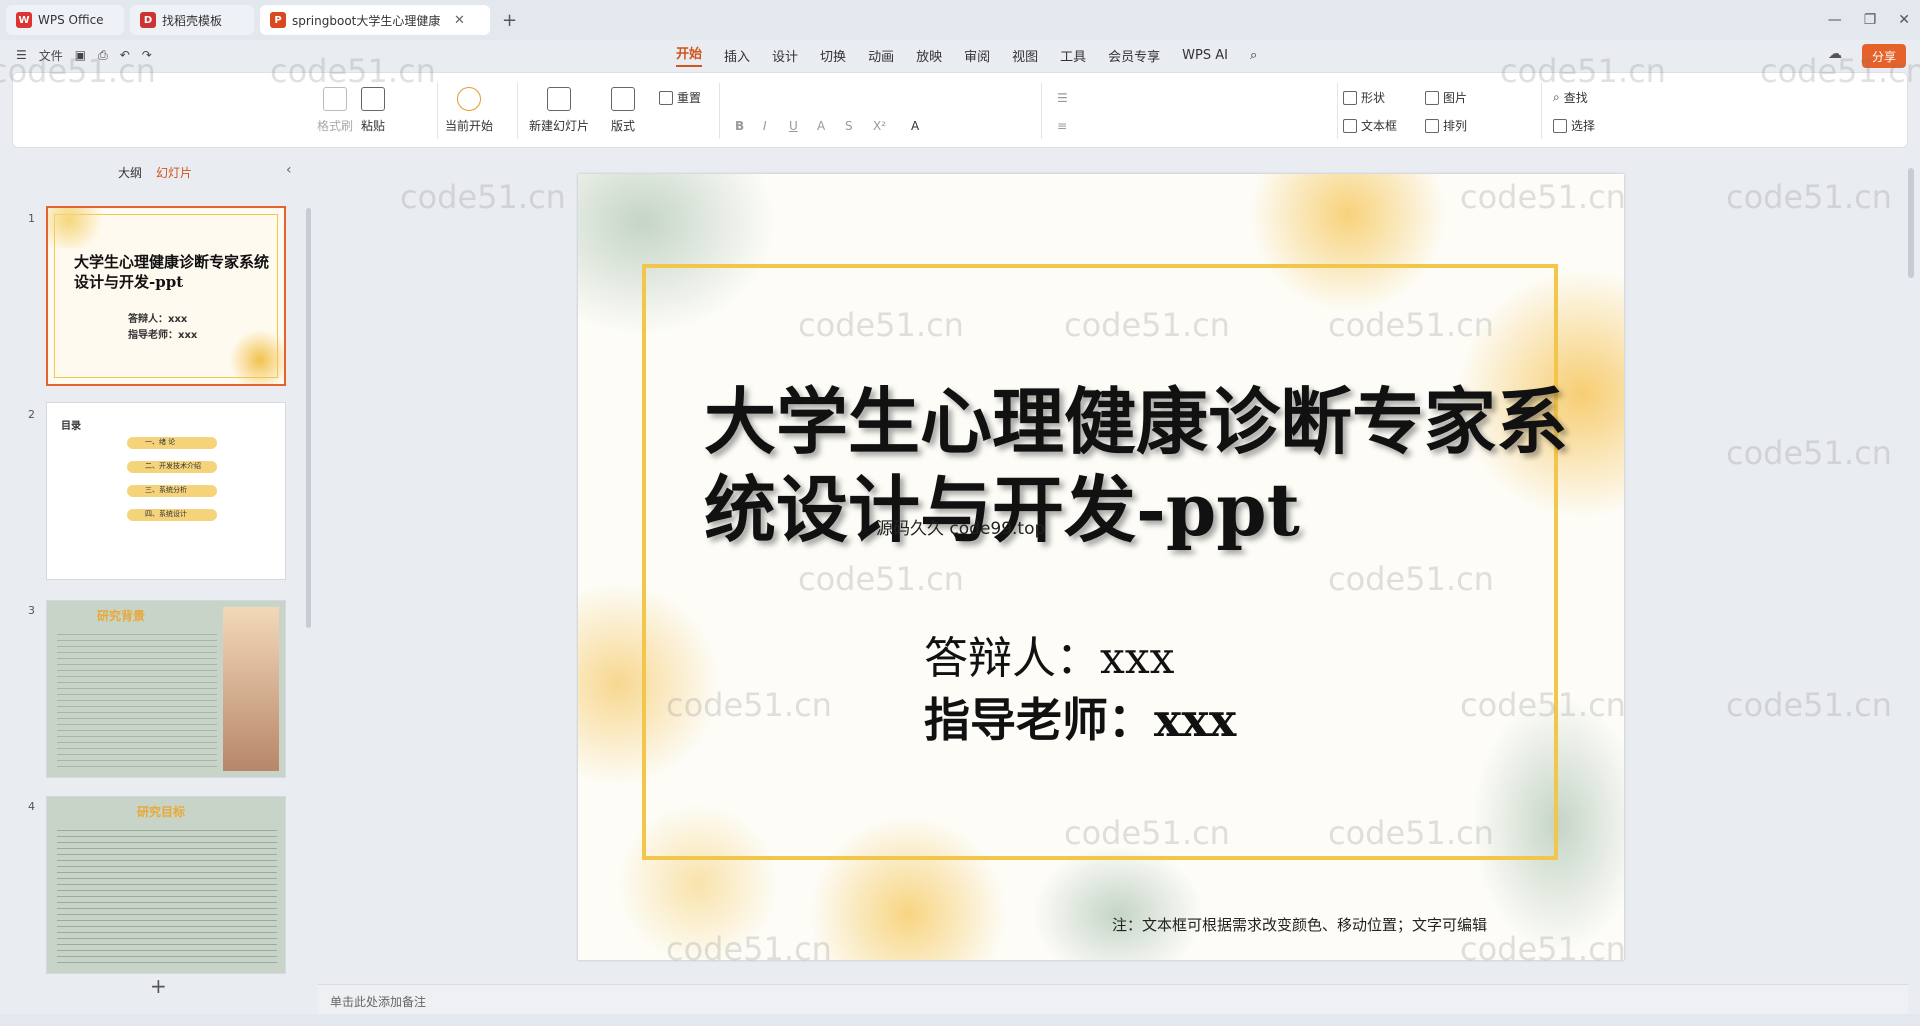  What do you see at coordinates (1455, 98) in the screenshot?
I see `picture-label: 图片` at bounding box center [1455, 98].